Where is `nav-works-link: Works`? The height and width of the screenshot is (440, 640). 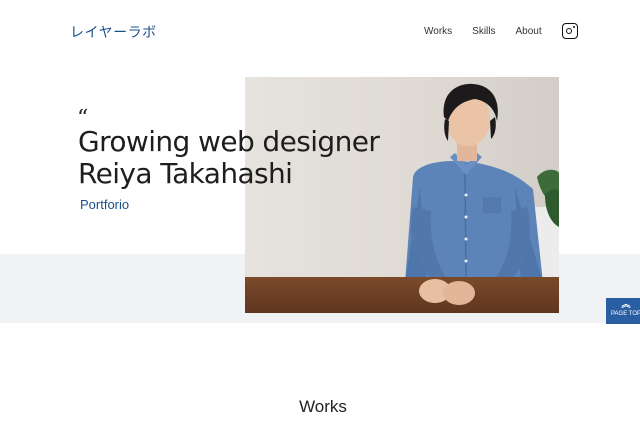 nav-works-link: Works is located at coordinates (438, 31).